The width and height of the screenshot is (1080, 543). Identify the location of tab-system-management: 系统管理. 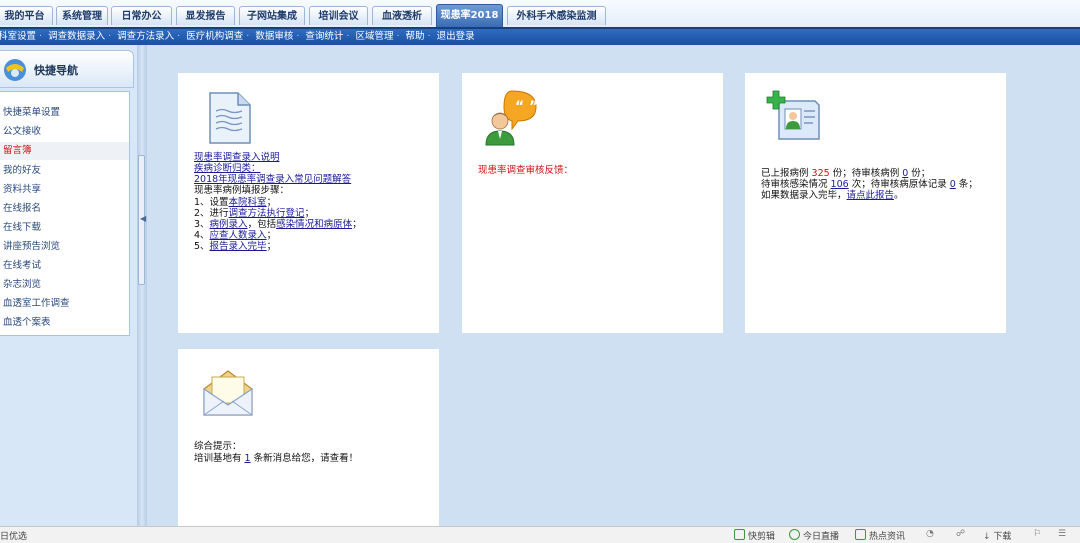
(82, 15).